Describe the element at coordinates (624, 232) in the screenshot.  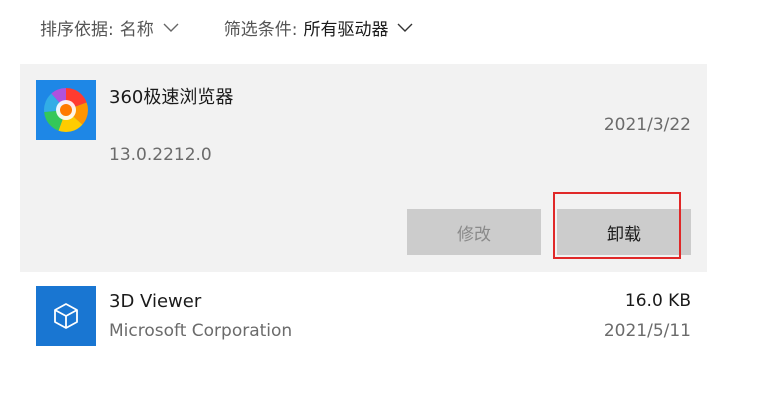
I see `uninstall-button: 卸载` at that location.